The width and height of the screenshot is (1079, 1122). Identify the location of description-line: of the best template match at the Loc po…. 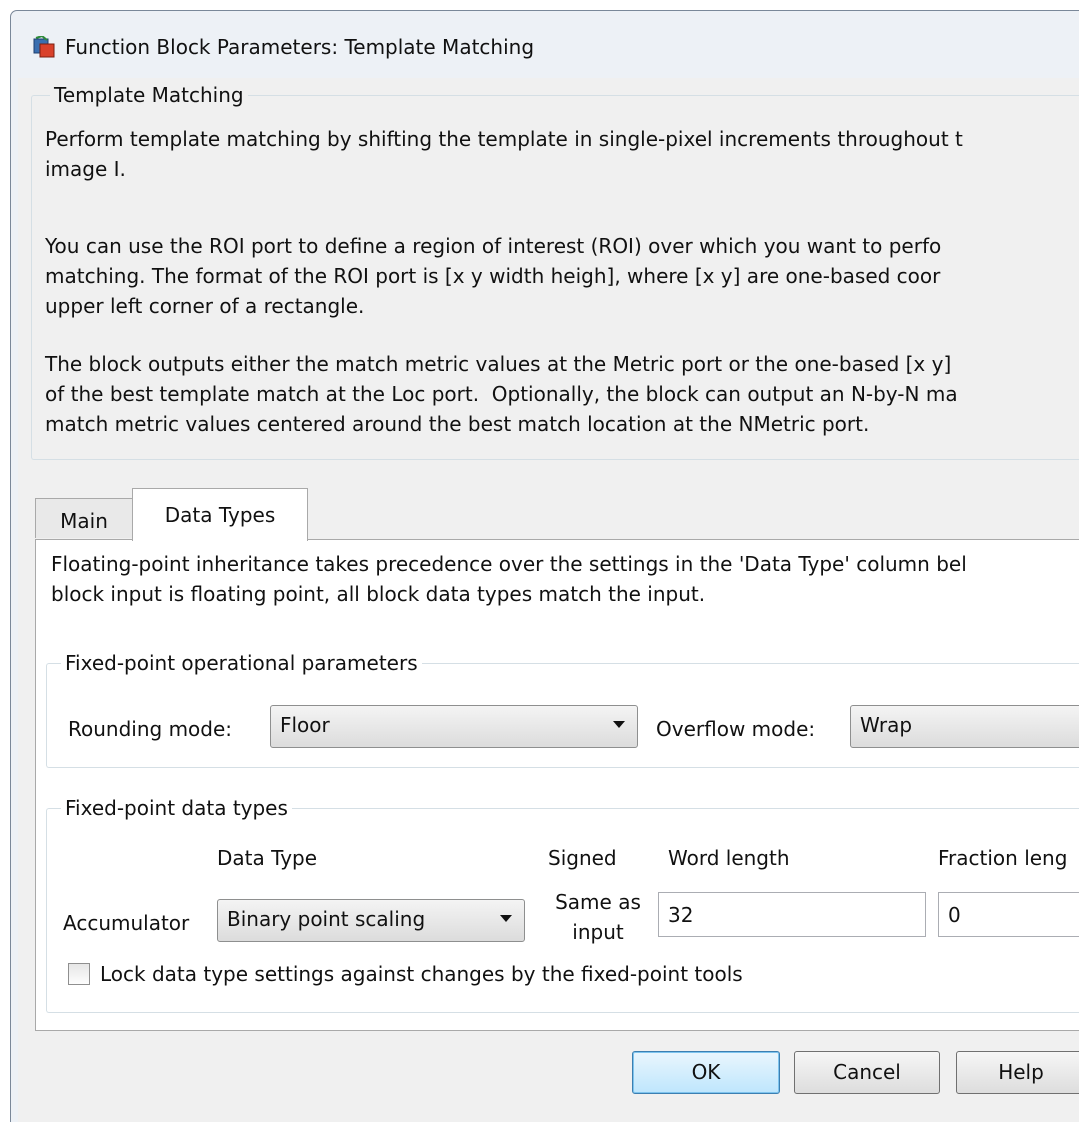
(501, 394).